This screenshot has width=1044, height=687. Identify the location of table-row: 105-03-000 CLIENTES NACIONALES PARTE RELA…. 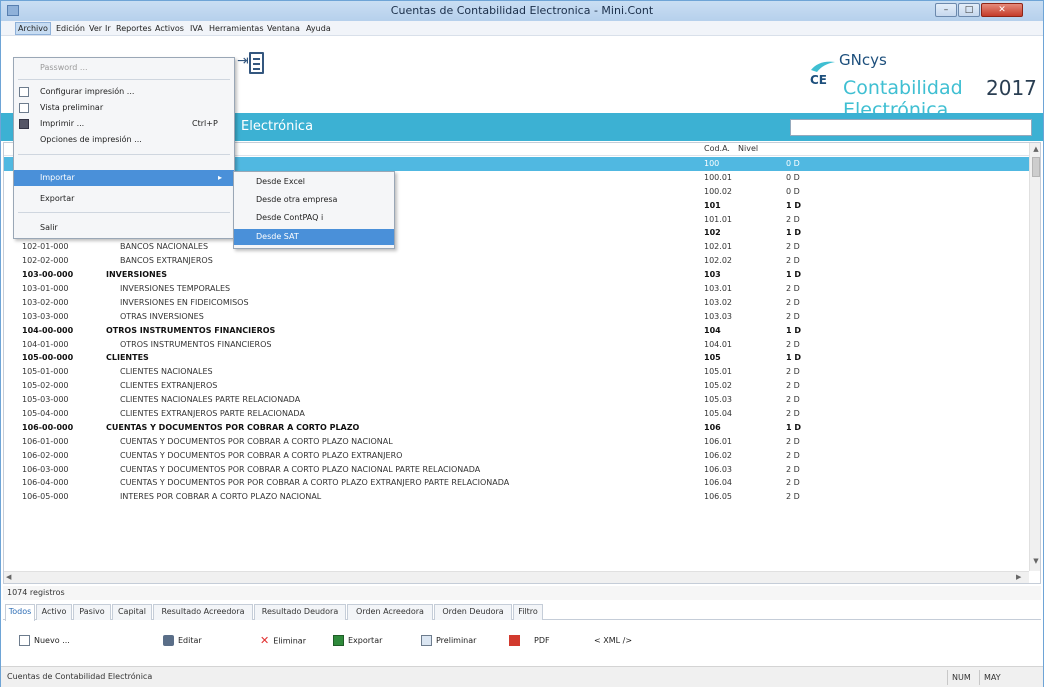
(516, 400).